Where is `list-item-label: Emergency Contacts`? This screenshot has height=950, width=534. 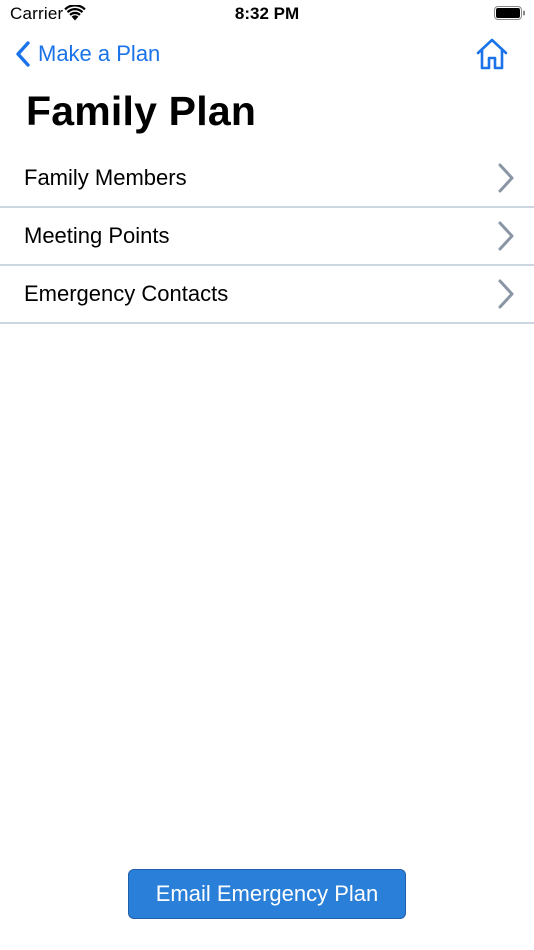 list-item-label: Emergency Contacts is located at coordinates (126, 293).